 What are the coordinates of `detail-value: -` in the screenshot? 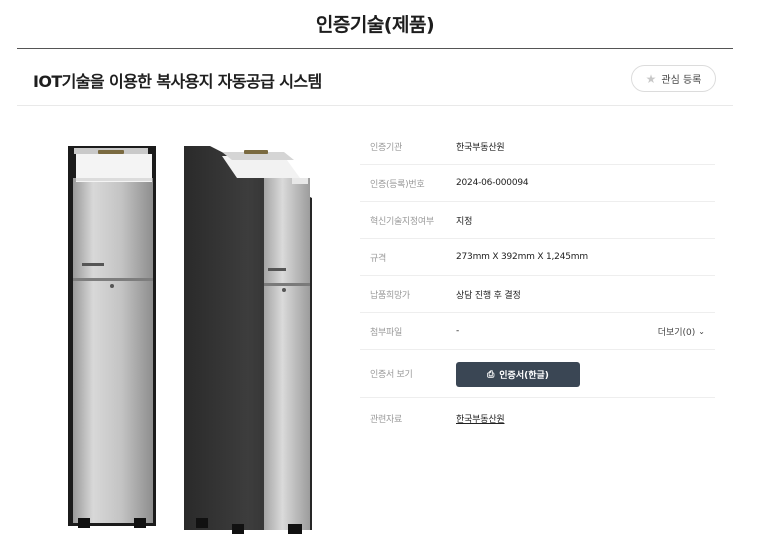 It's located at (458, 331).